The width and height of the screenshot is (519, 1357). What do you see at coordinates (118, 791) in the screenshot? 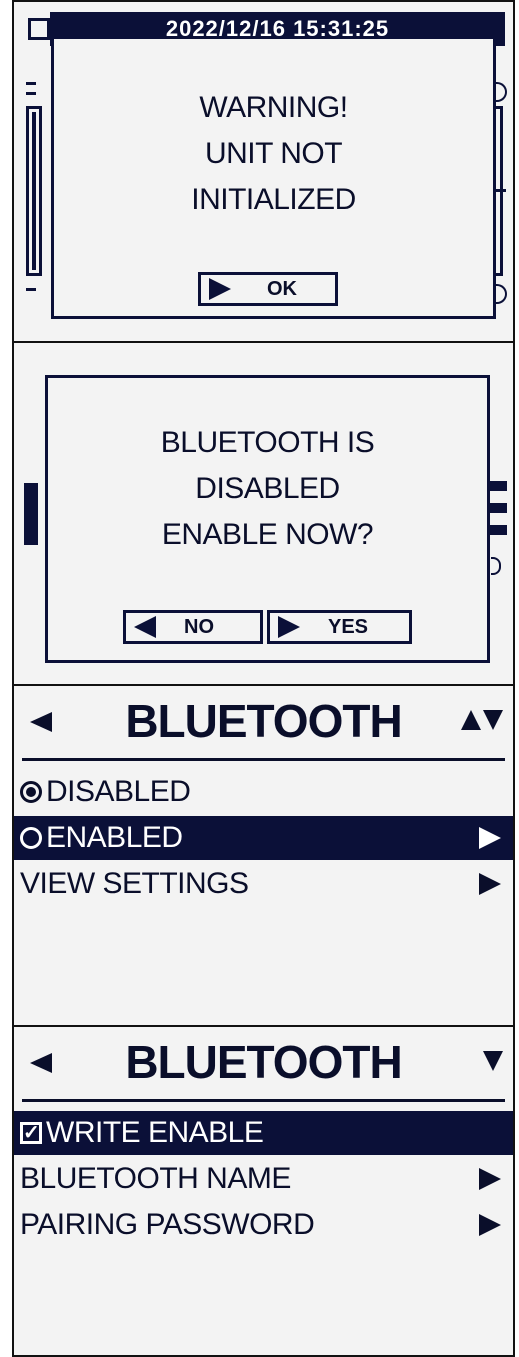
I see `menu-item-label: DISABLED` at bounding box center [118, 791].